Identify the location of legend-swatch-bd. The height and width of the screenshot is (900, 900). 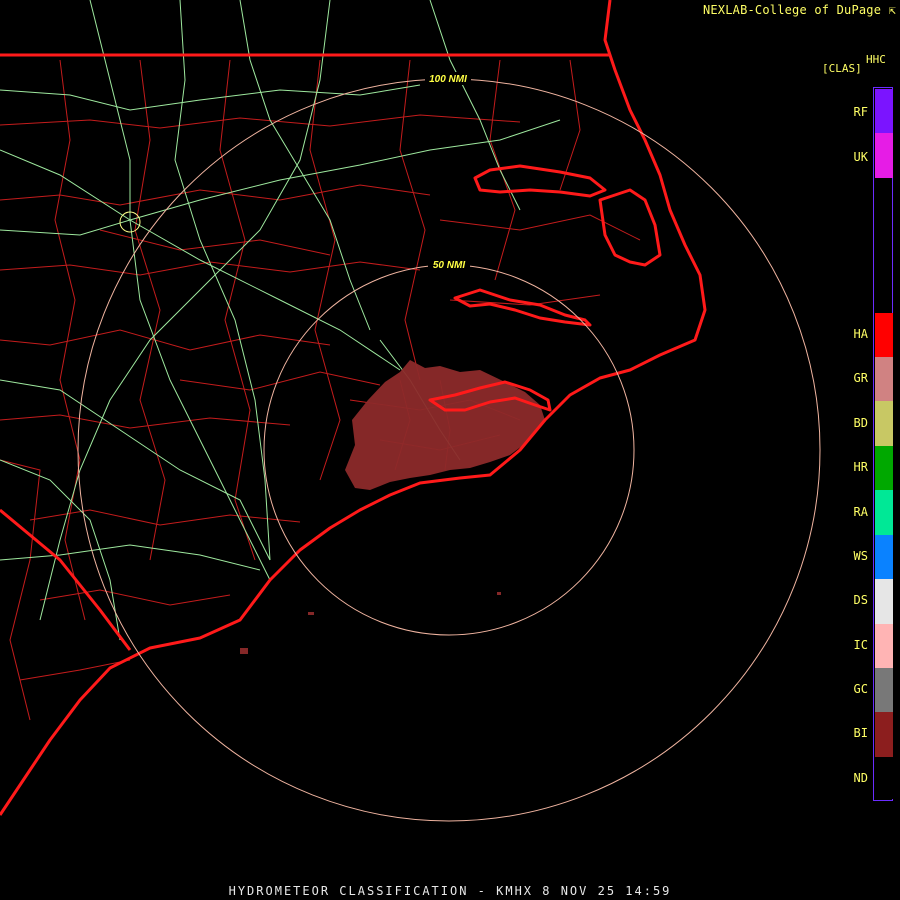
(884, 423).